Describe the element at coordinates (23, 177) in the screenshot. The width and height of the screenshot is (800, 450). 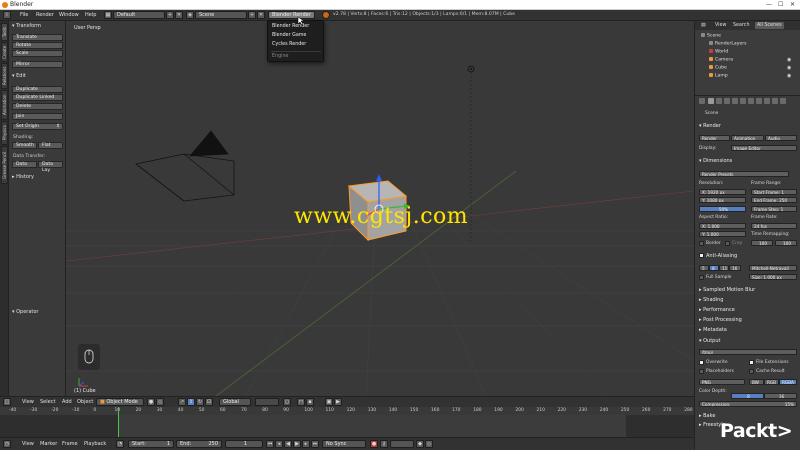
I see `history-header: ▸ History` at that location.